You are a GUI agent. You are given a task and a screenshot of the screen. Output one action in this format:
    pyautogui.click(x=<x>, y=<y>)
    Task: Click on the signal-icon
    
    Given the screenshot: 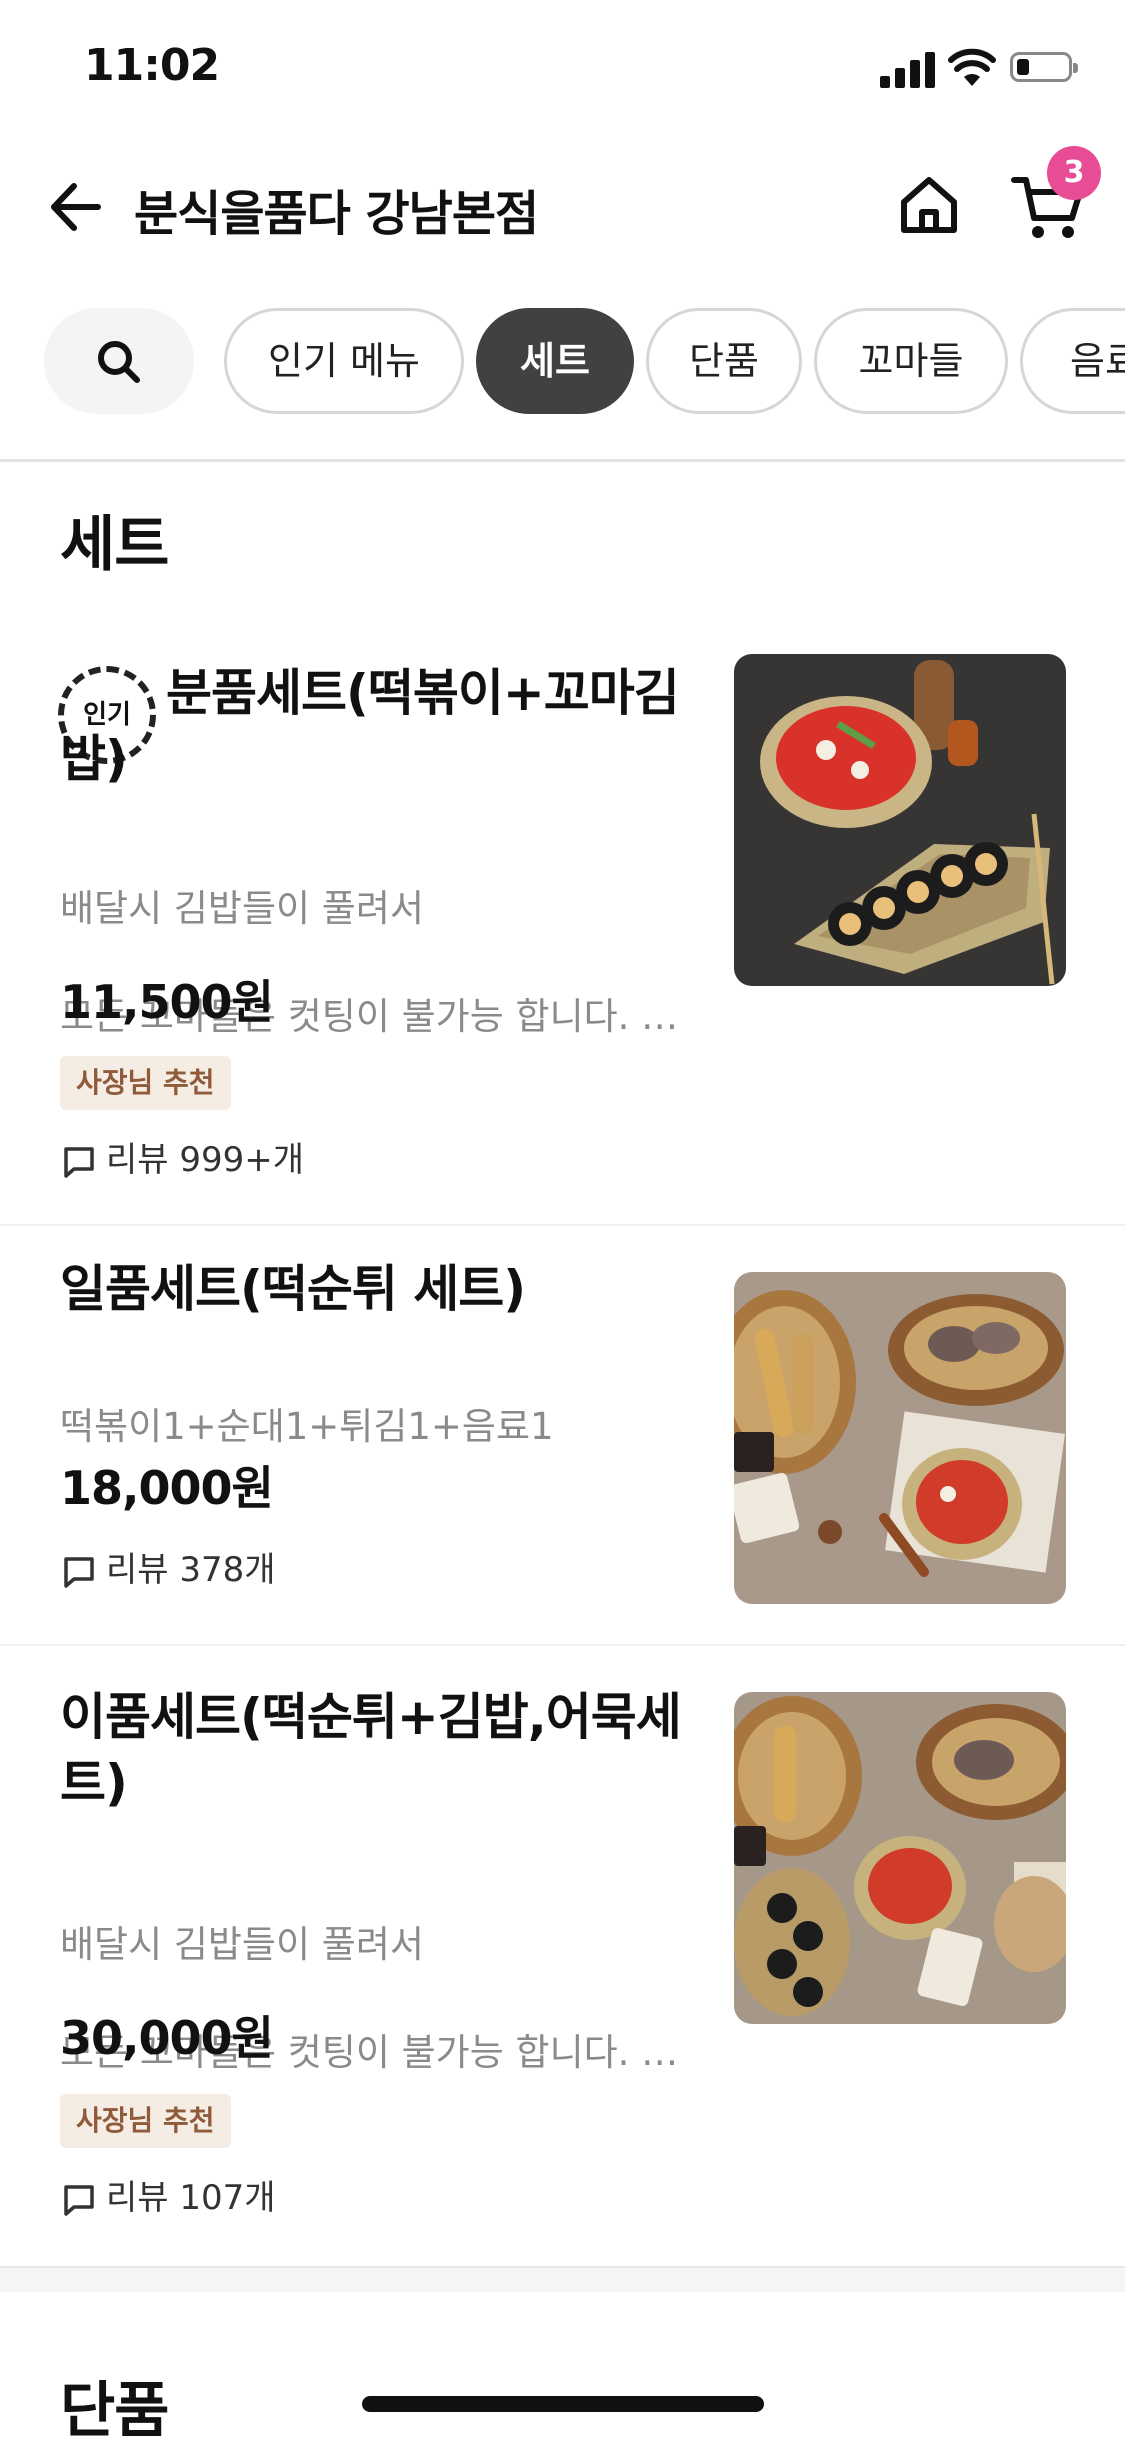 What is the action you would take?
    pyautogui.click(x=908, y=69)
    